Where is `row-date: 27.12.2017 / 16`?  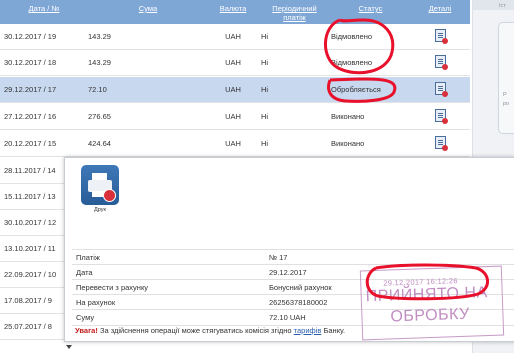
row-date: 27.12.2017 / 16 is located at coordinates (30, 116).